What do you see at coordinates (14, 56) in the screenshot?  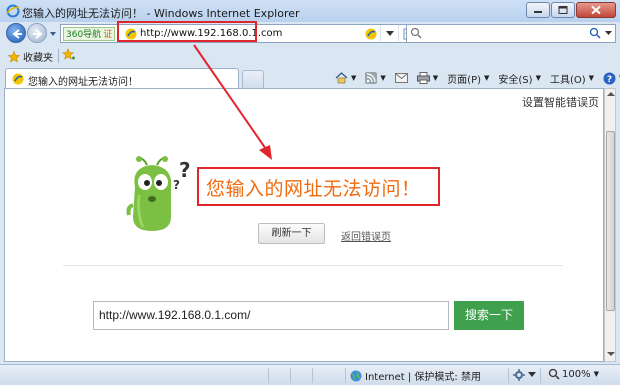 I see `star-icon` at bounding box center [14, 56].